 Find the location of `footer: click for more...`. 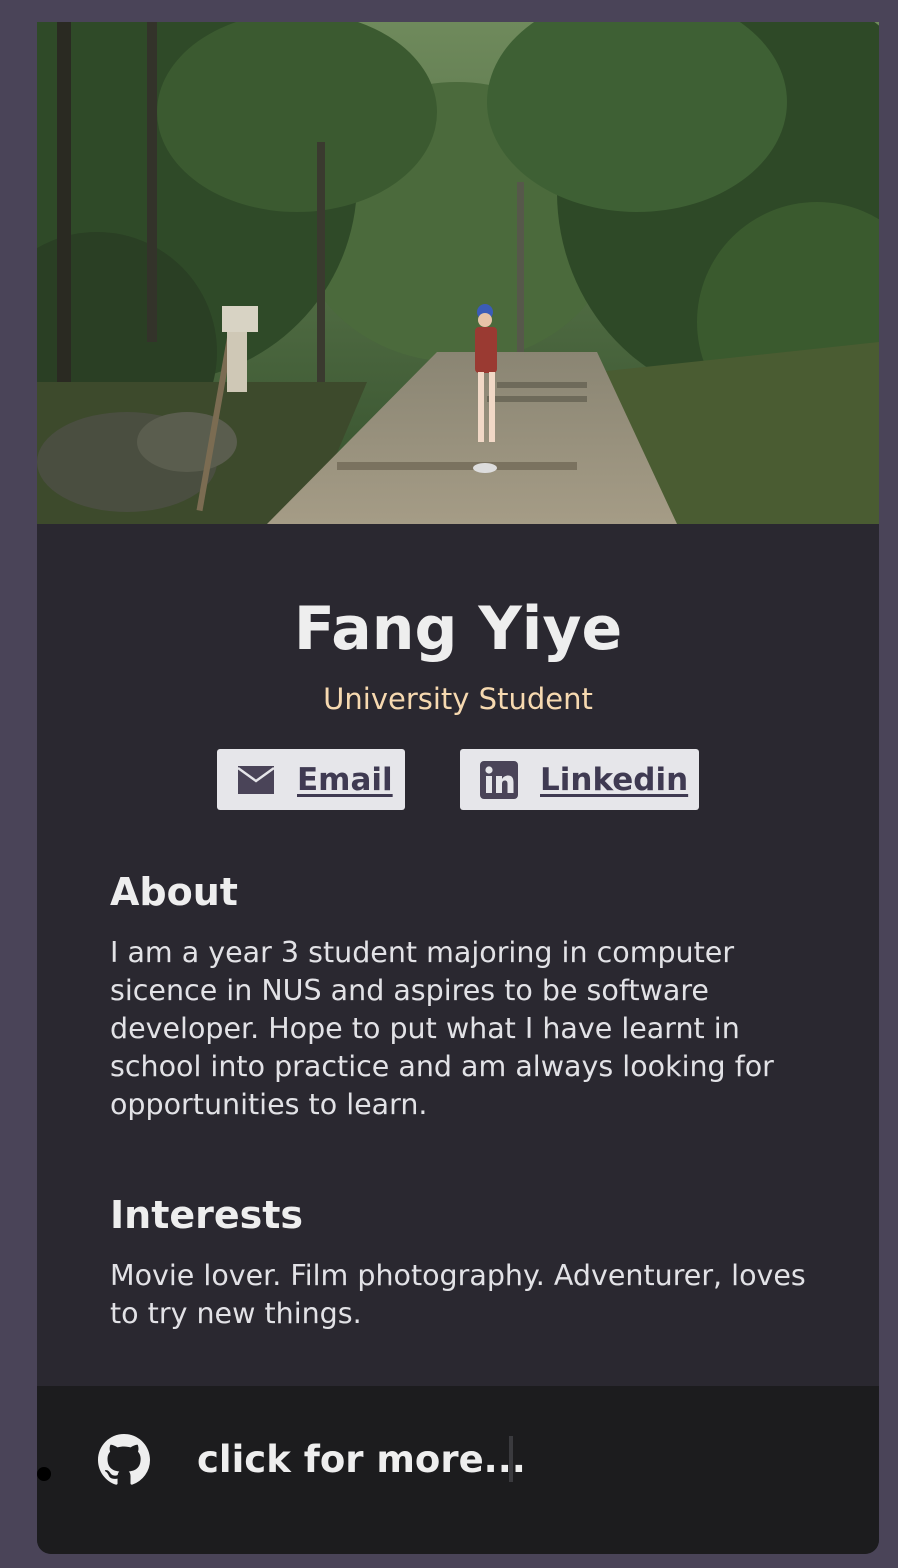

footer: click for more... is located at coordinates (458, 1470).